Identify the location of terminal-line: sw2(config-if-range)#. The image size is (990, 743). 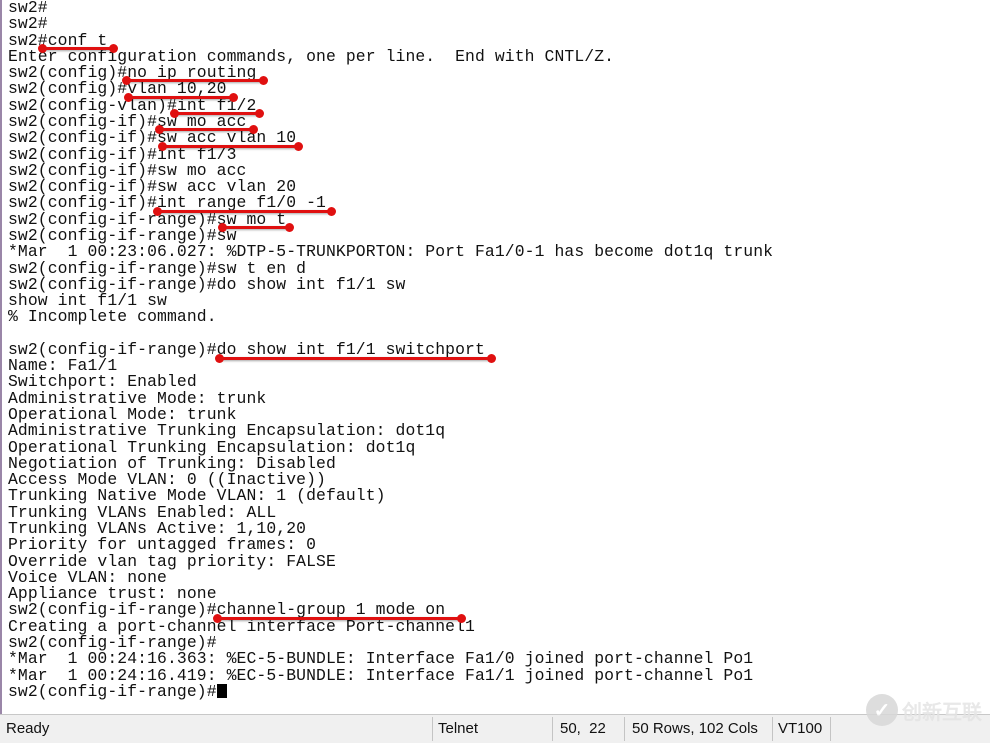
(390, 691).